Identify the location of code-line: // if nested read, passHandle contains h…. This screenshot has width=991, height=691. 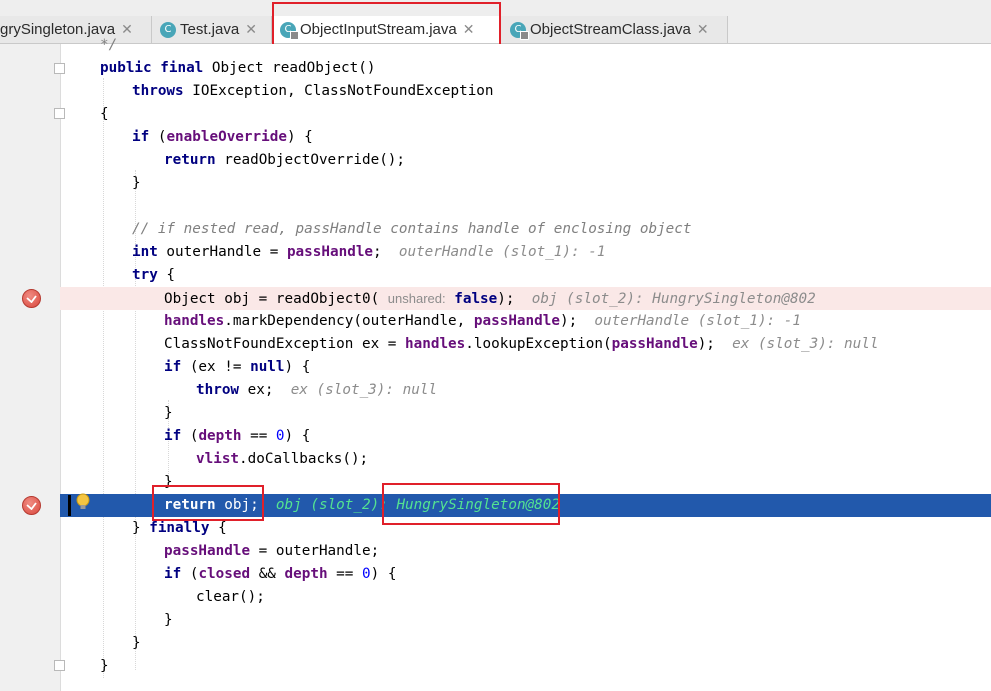
(412, 229).